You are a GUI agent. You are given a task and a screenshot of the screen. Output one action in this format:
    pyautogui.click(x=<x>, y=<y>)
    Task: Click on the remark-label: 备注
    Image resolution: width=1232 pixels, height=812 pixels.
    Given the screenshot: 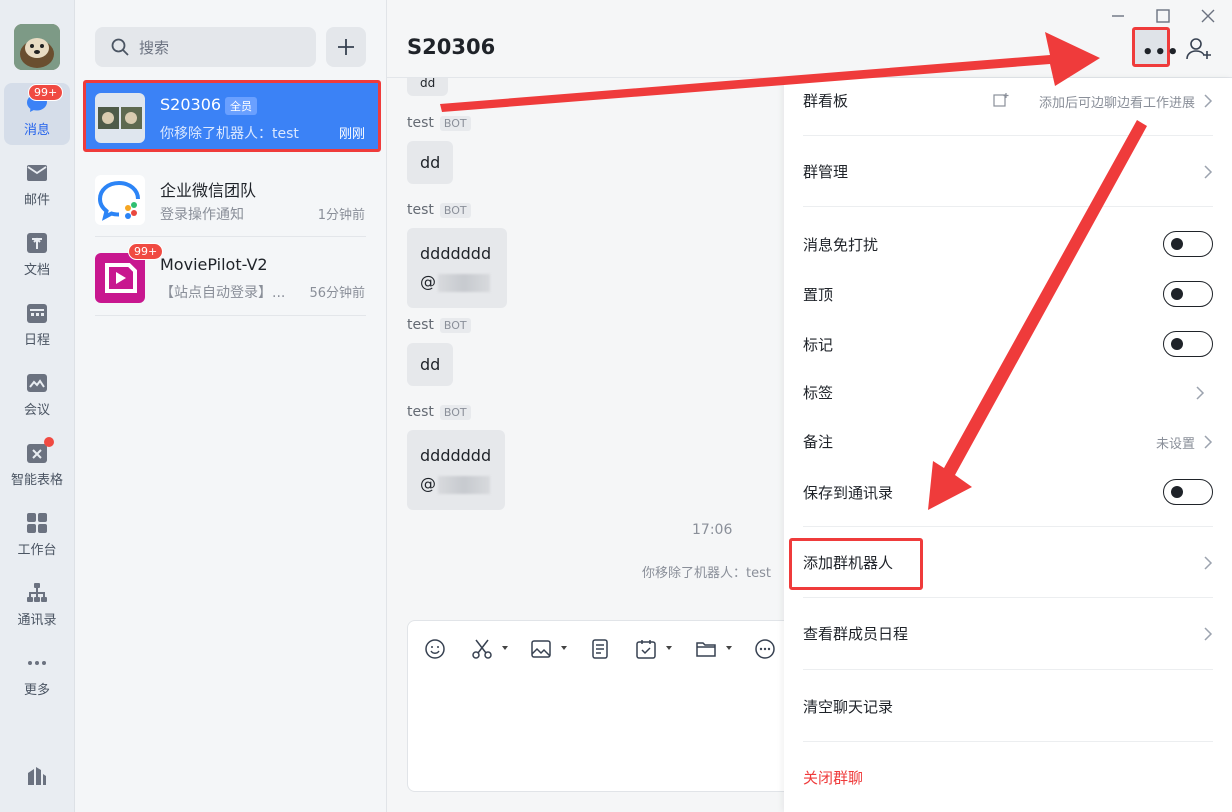 What is the action you would take?
    pyautogui.click(x=818, y=442)
    